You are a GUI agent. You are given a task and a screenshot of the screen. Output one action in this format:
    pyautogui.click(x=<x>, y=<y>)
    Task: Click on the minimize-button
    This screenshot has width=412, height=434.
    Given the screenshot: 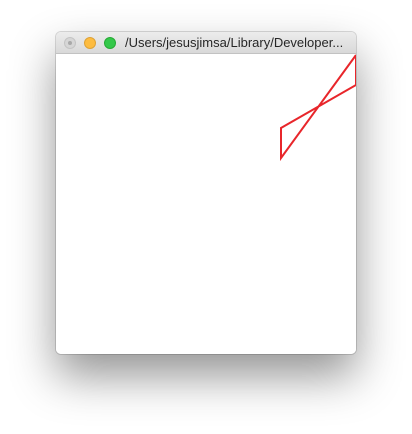 What is the action you would take?
    pyautogui.click(x=90, y=43)
    